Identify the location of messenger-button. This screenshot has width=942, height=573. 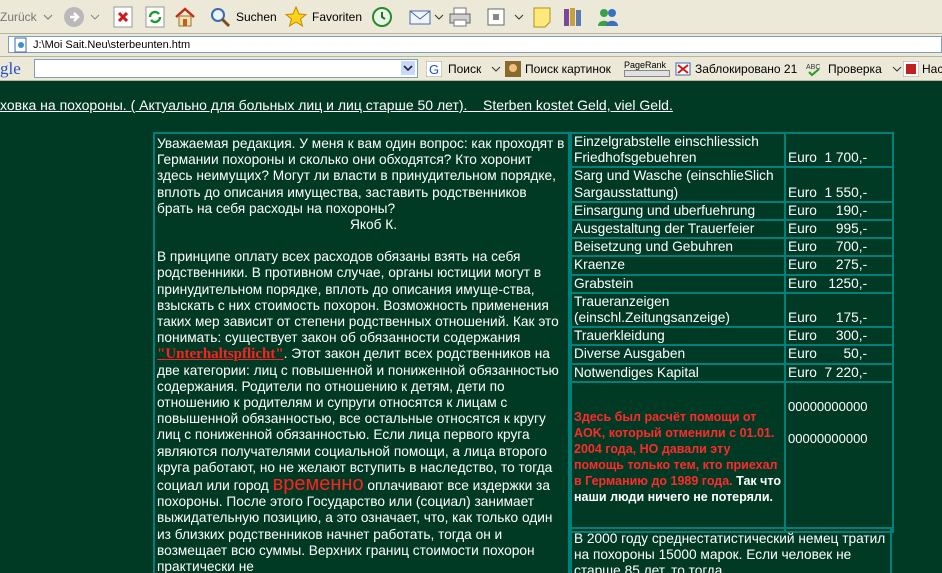
(608, 16).